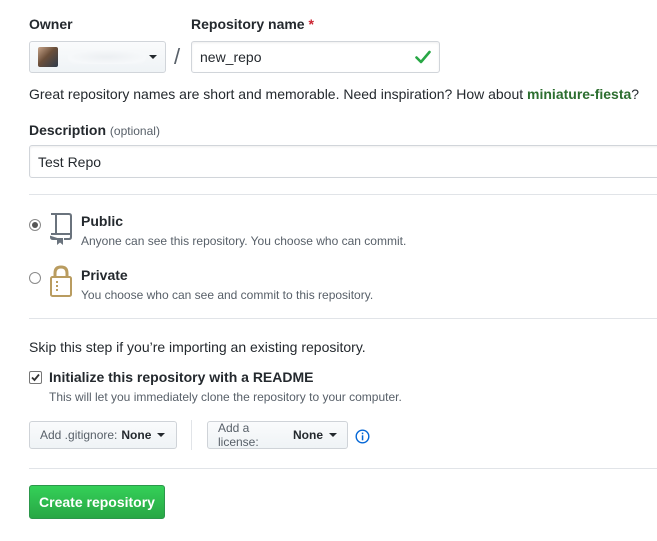  What do you see at coordinates (362, 436) in the screenshot?
I see `info-icon` at bounding box center [362, 436].